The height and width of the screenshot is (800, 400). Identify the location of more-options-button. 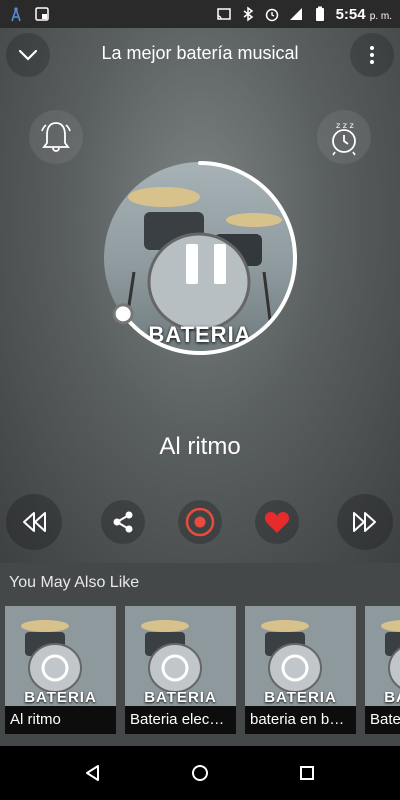
(372, 55).